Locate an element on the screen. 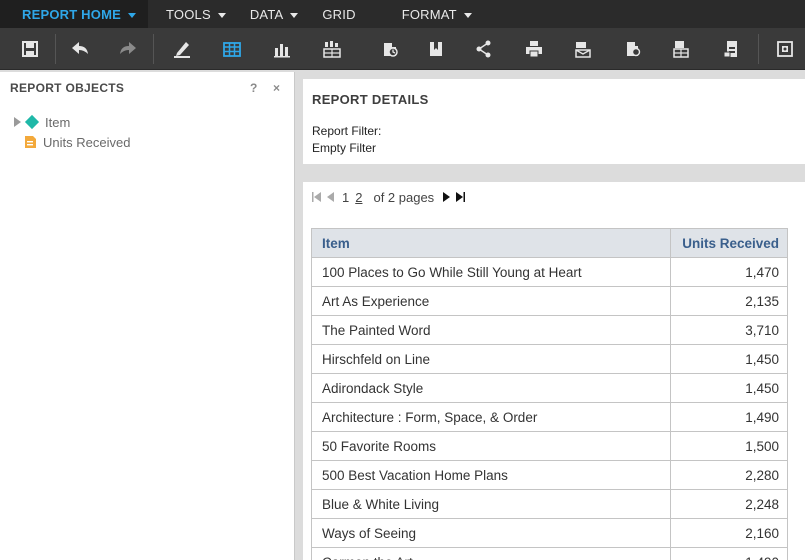  table-row: Hirschfeld on Line 1,450 is located at coordinates (549, 359).